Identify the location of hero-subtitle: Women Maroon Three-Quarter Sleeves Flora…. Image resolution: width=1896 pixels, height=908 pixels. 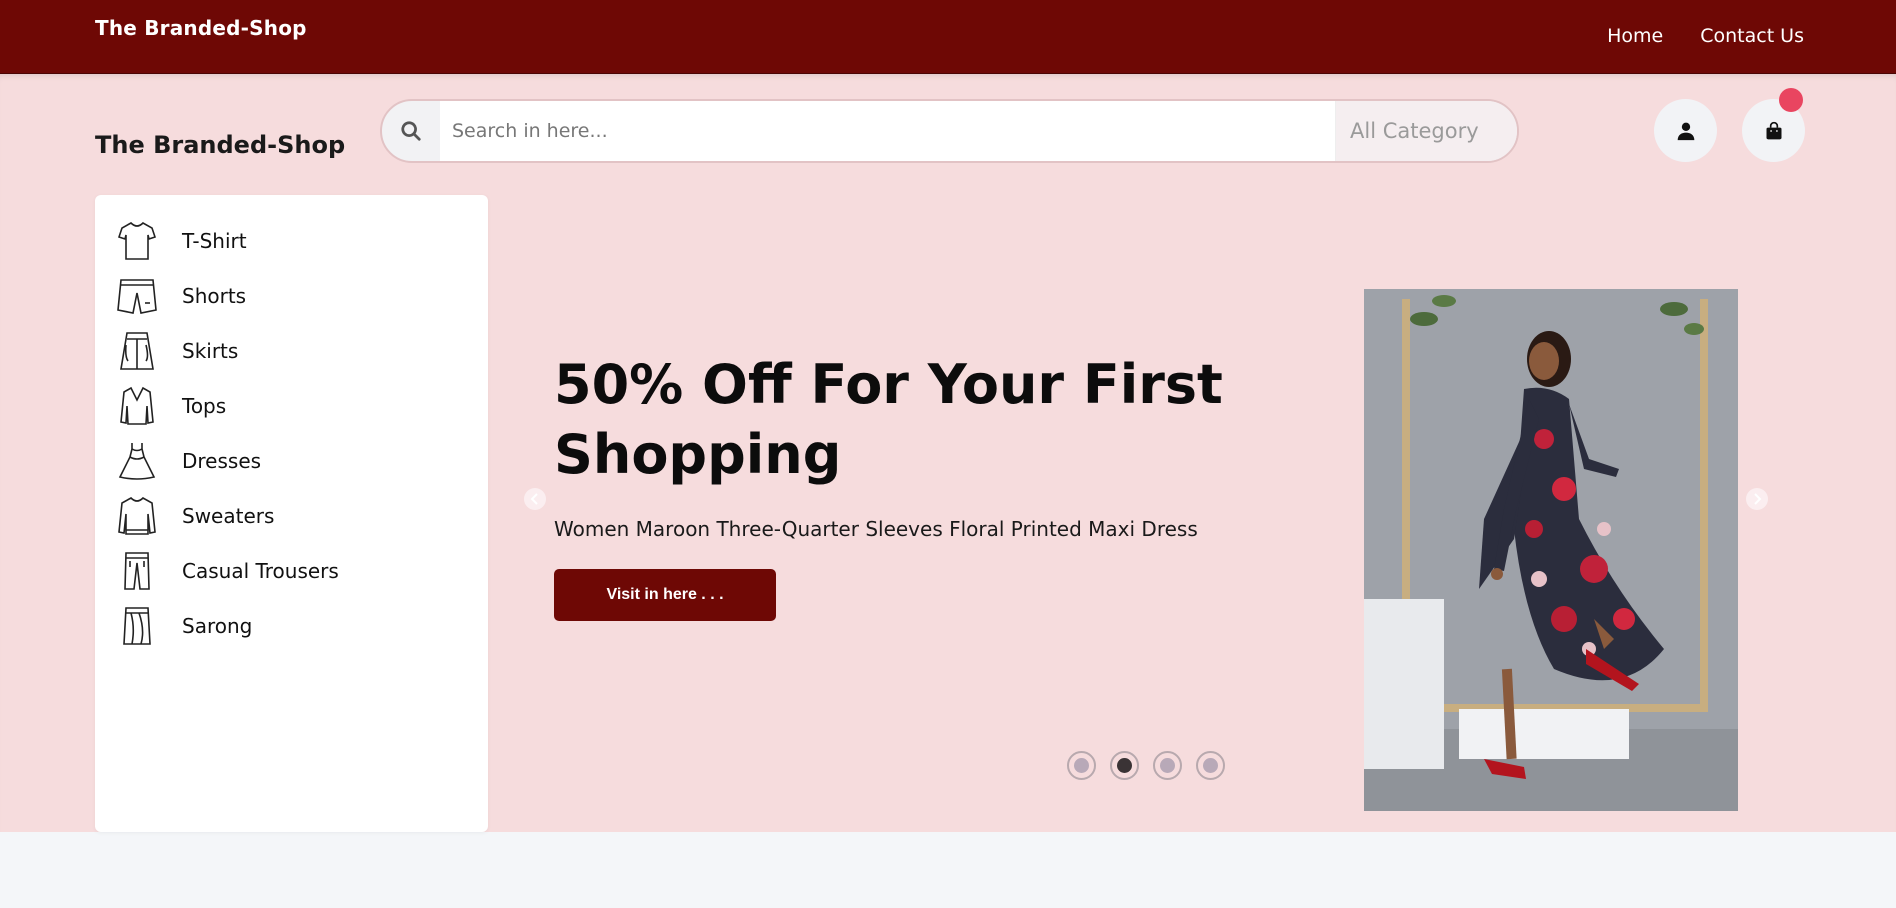
(876, 529).